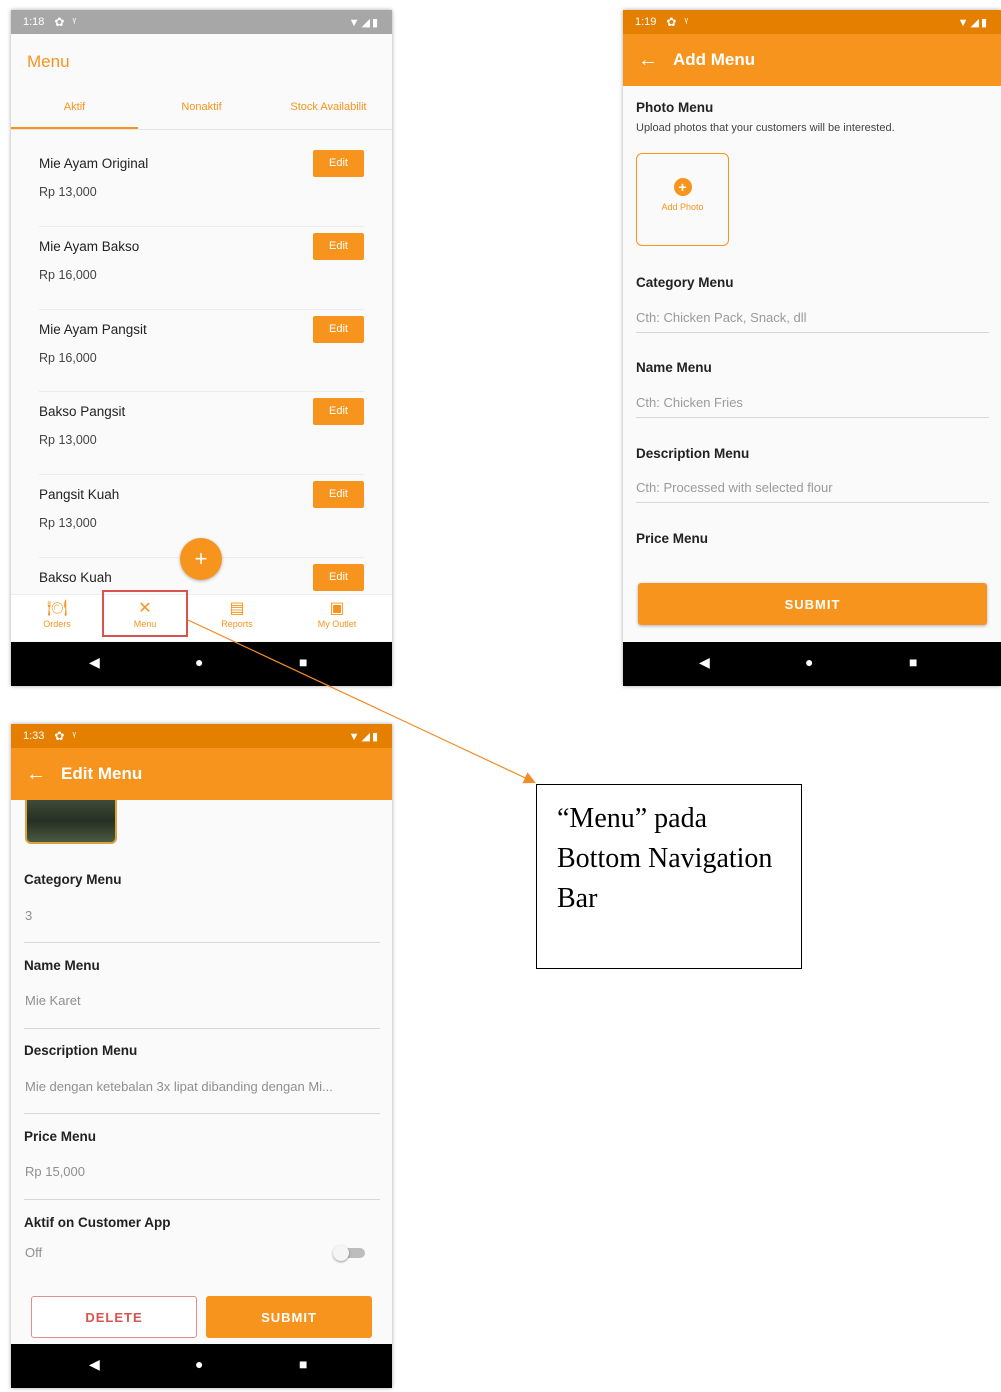  Describe the element at coordinates (71, 822) in the screenshot. I see `menu-photo-thumbnail` at that location.